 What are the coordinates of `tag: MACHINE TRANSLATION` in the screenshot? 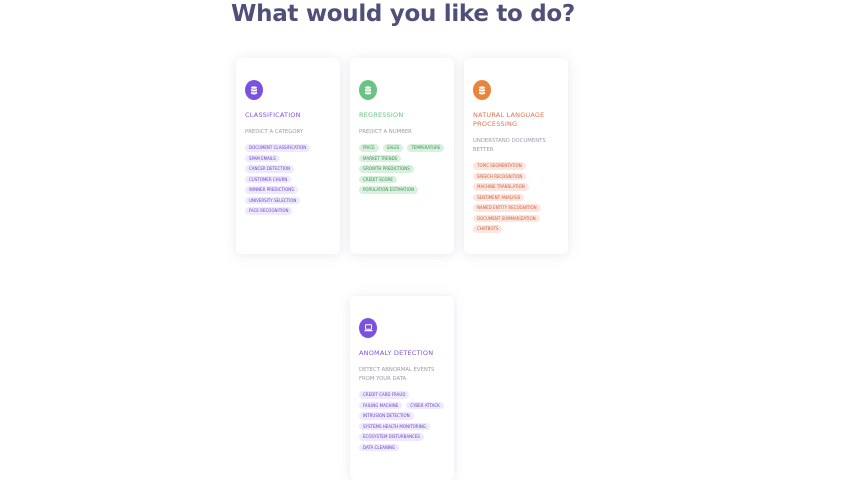 It's located at (501, 187).